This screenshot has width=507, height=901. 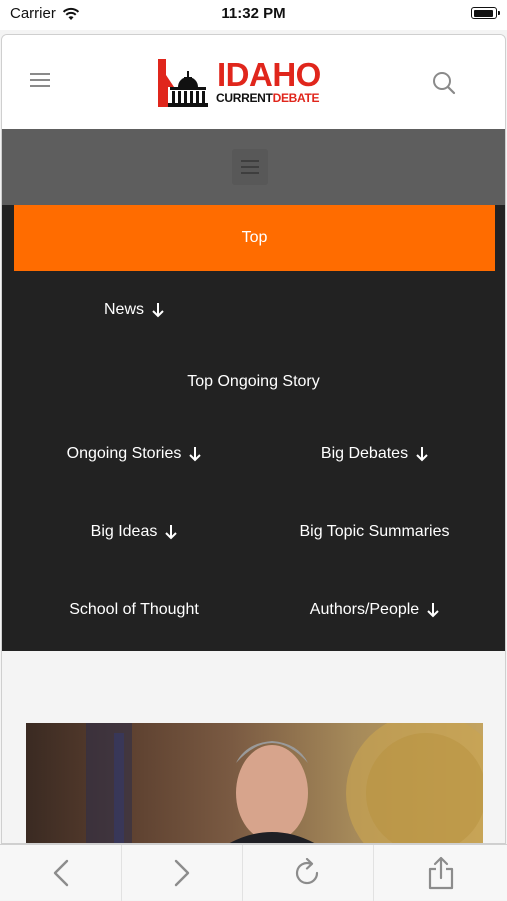 I want to click on menu-item-big-debates: Big Debates, so click(x=374, y=454).